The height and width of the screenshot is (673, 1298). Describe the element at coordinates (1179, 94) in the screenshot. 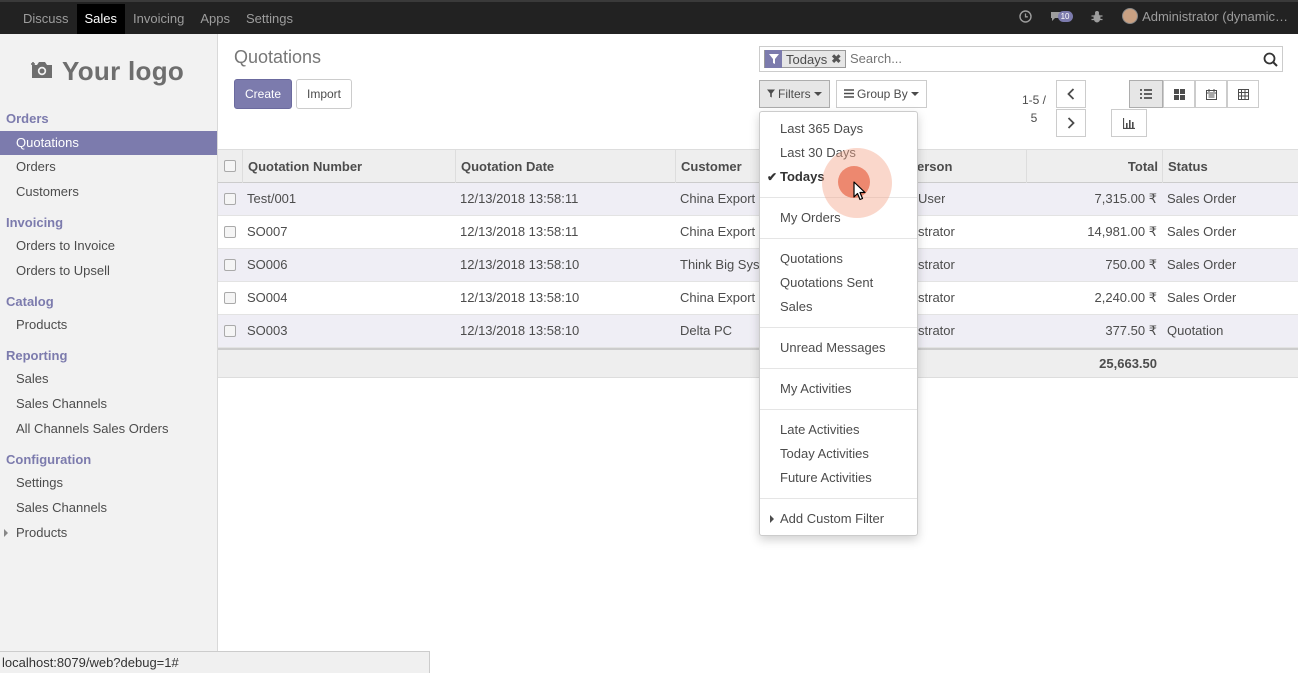

I see `kanban-view-button` at that location.